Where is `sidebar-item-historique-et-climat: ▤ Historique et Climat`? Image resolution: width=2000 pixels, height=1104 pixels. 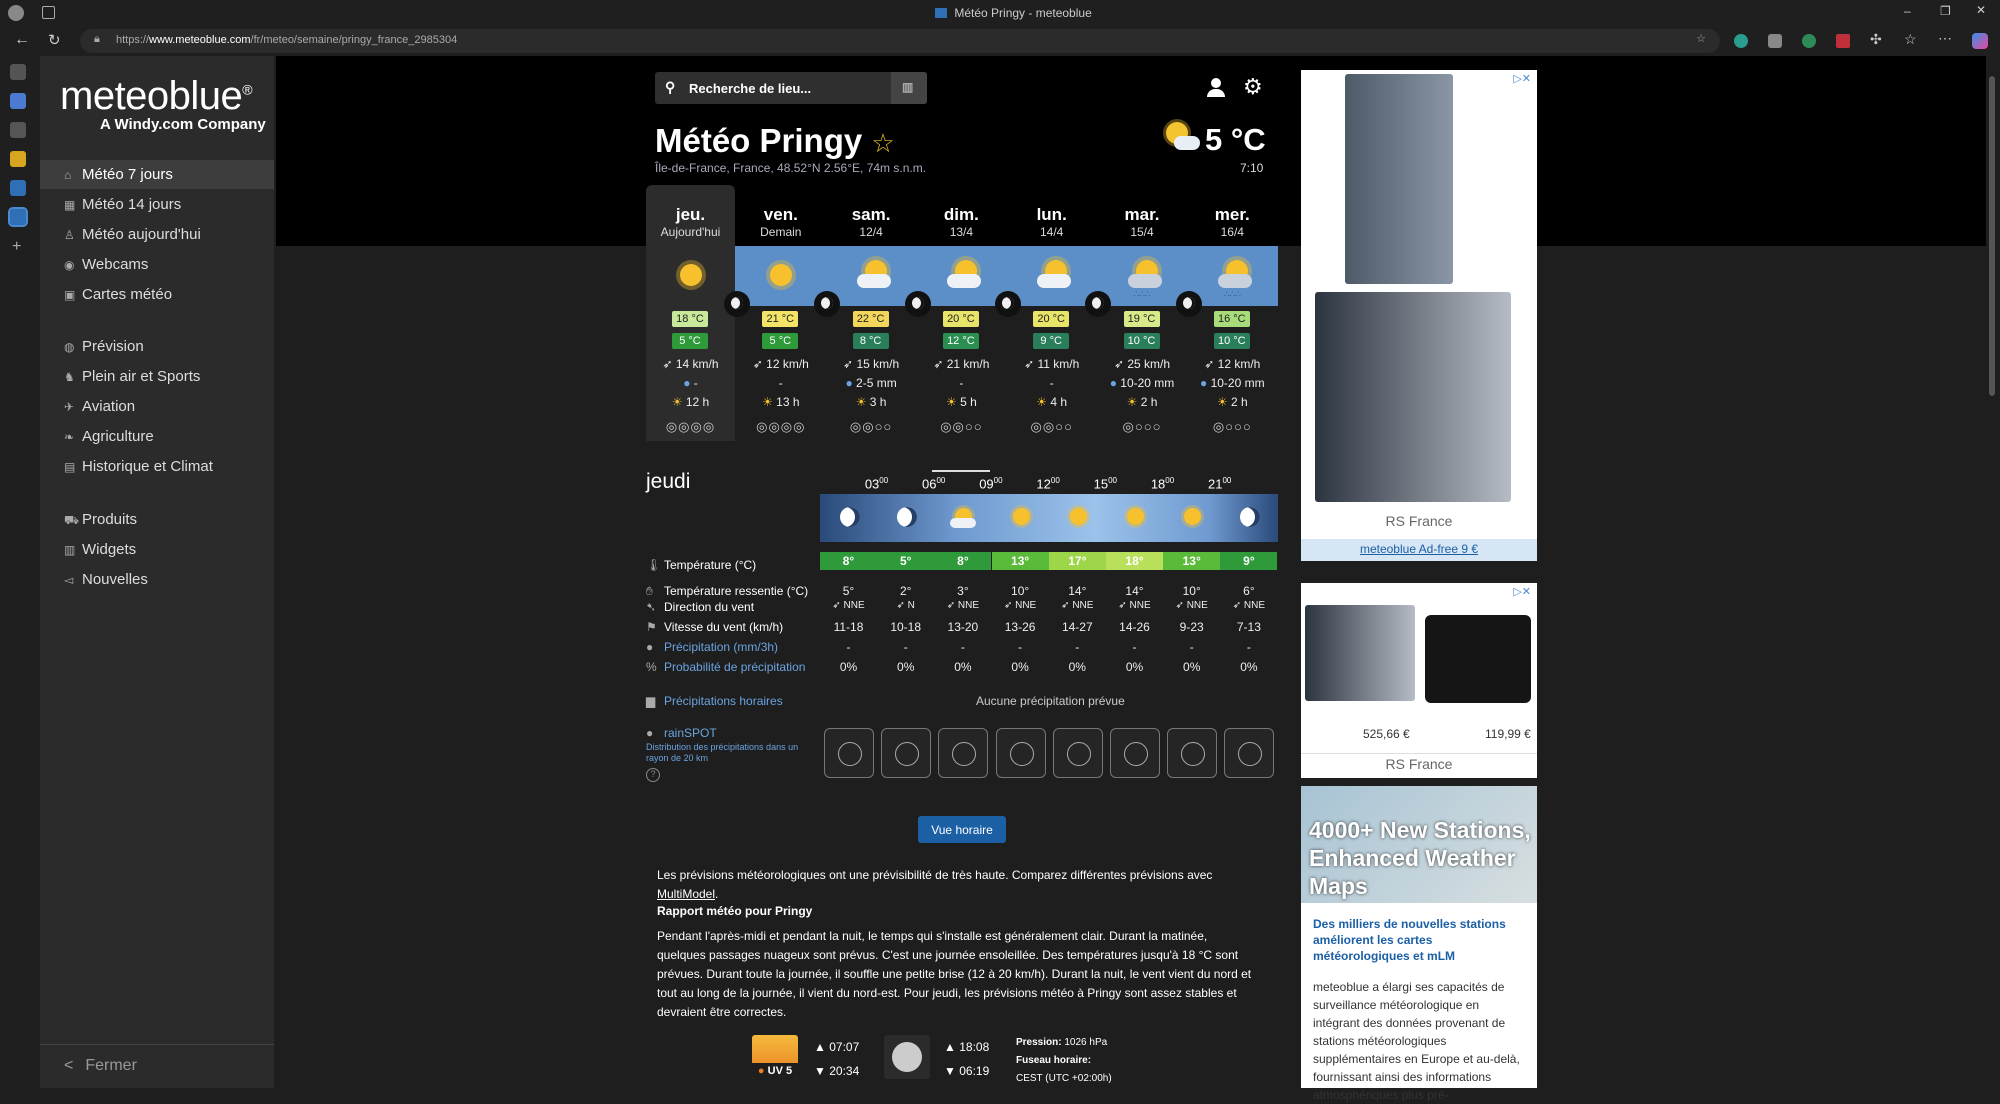 sidebar-item-historique-et-climat: ▤ Historique et Climat is located at coordinates (157, 466).